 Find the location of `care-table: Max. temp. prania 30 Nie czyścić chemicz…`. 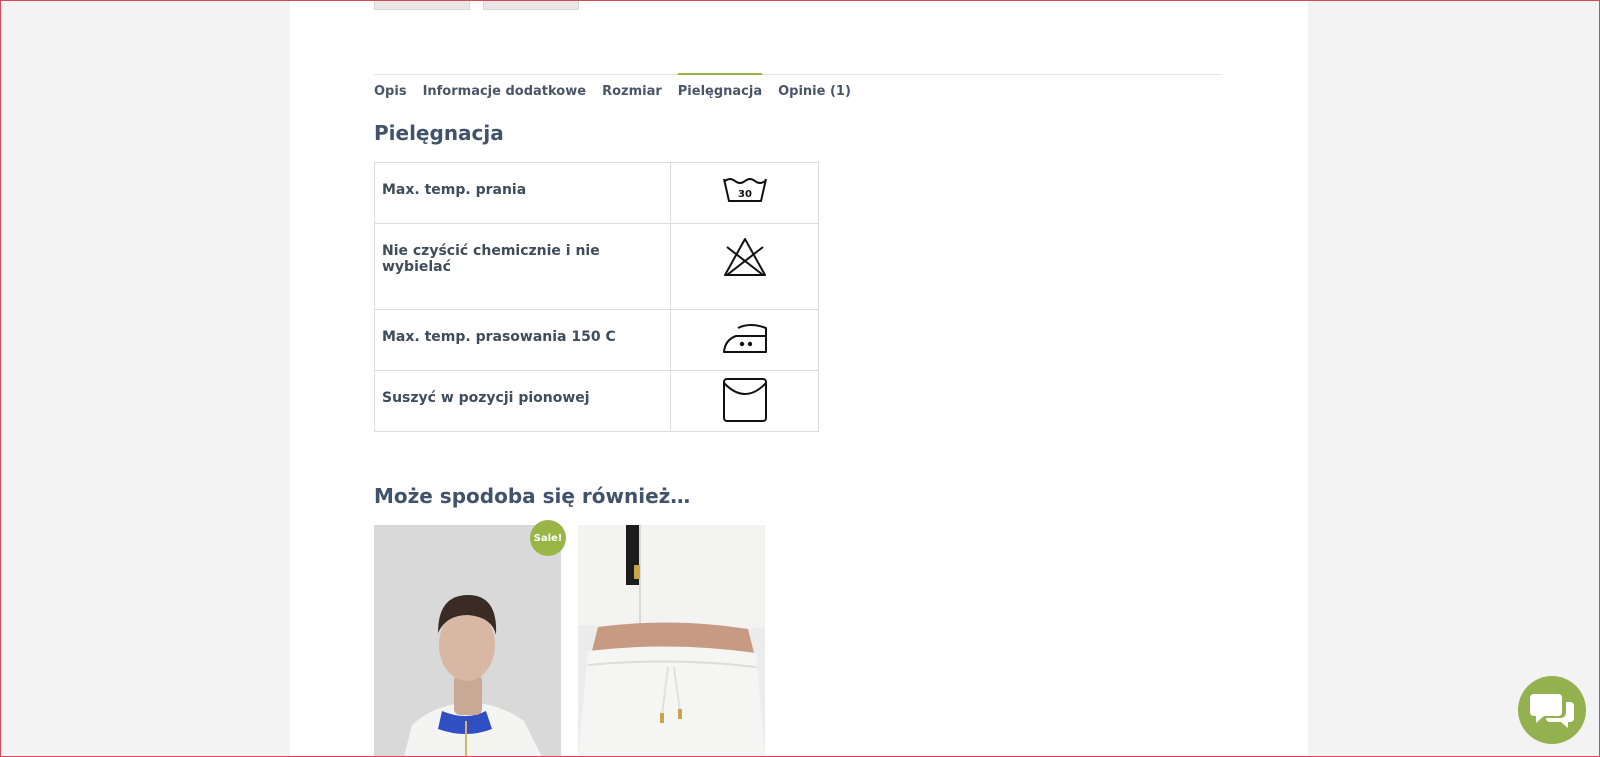

care-table: Max. temp. prania 30 Nie czyścić chemicz… is located at coordinates (596, 297).